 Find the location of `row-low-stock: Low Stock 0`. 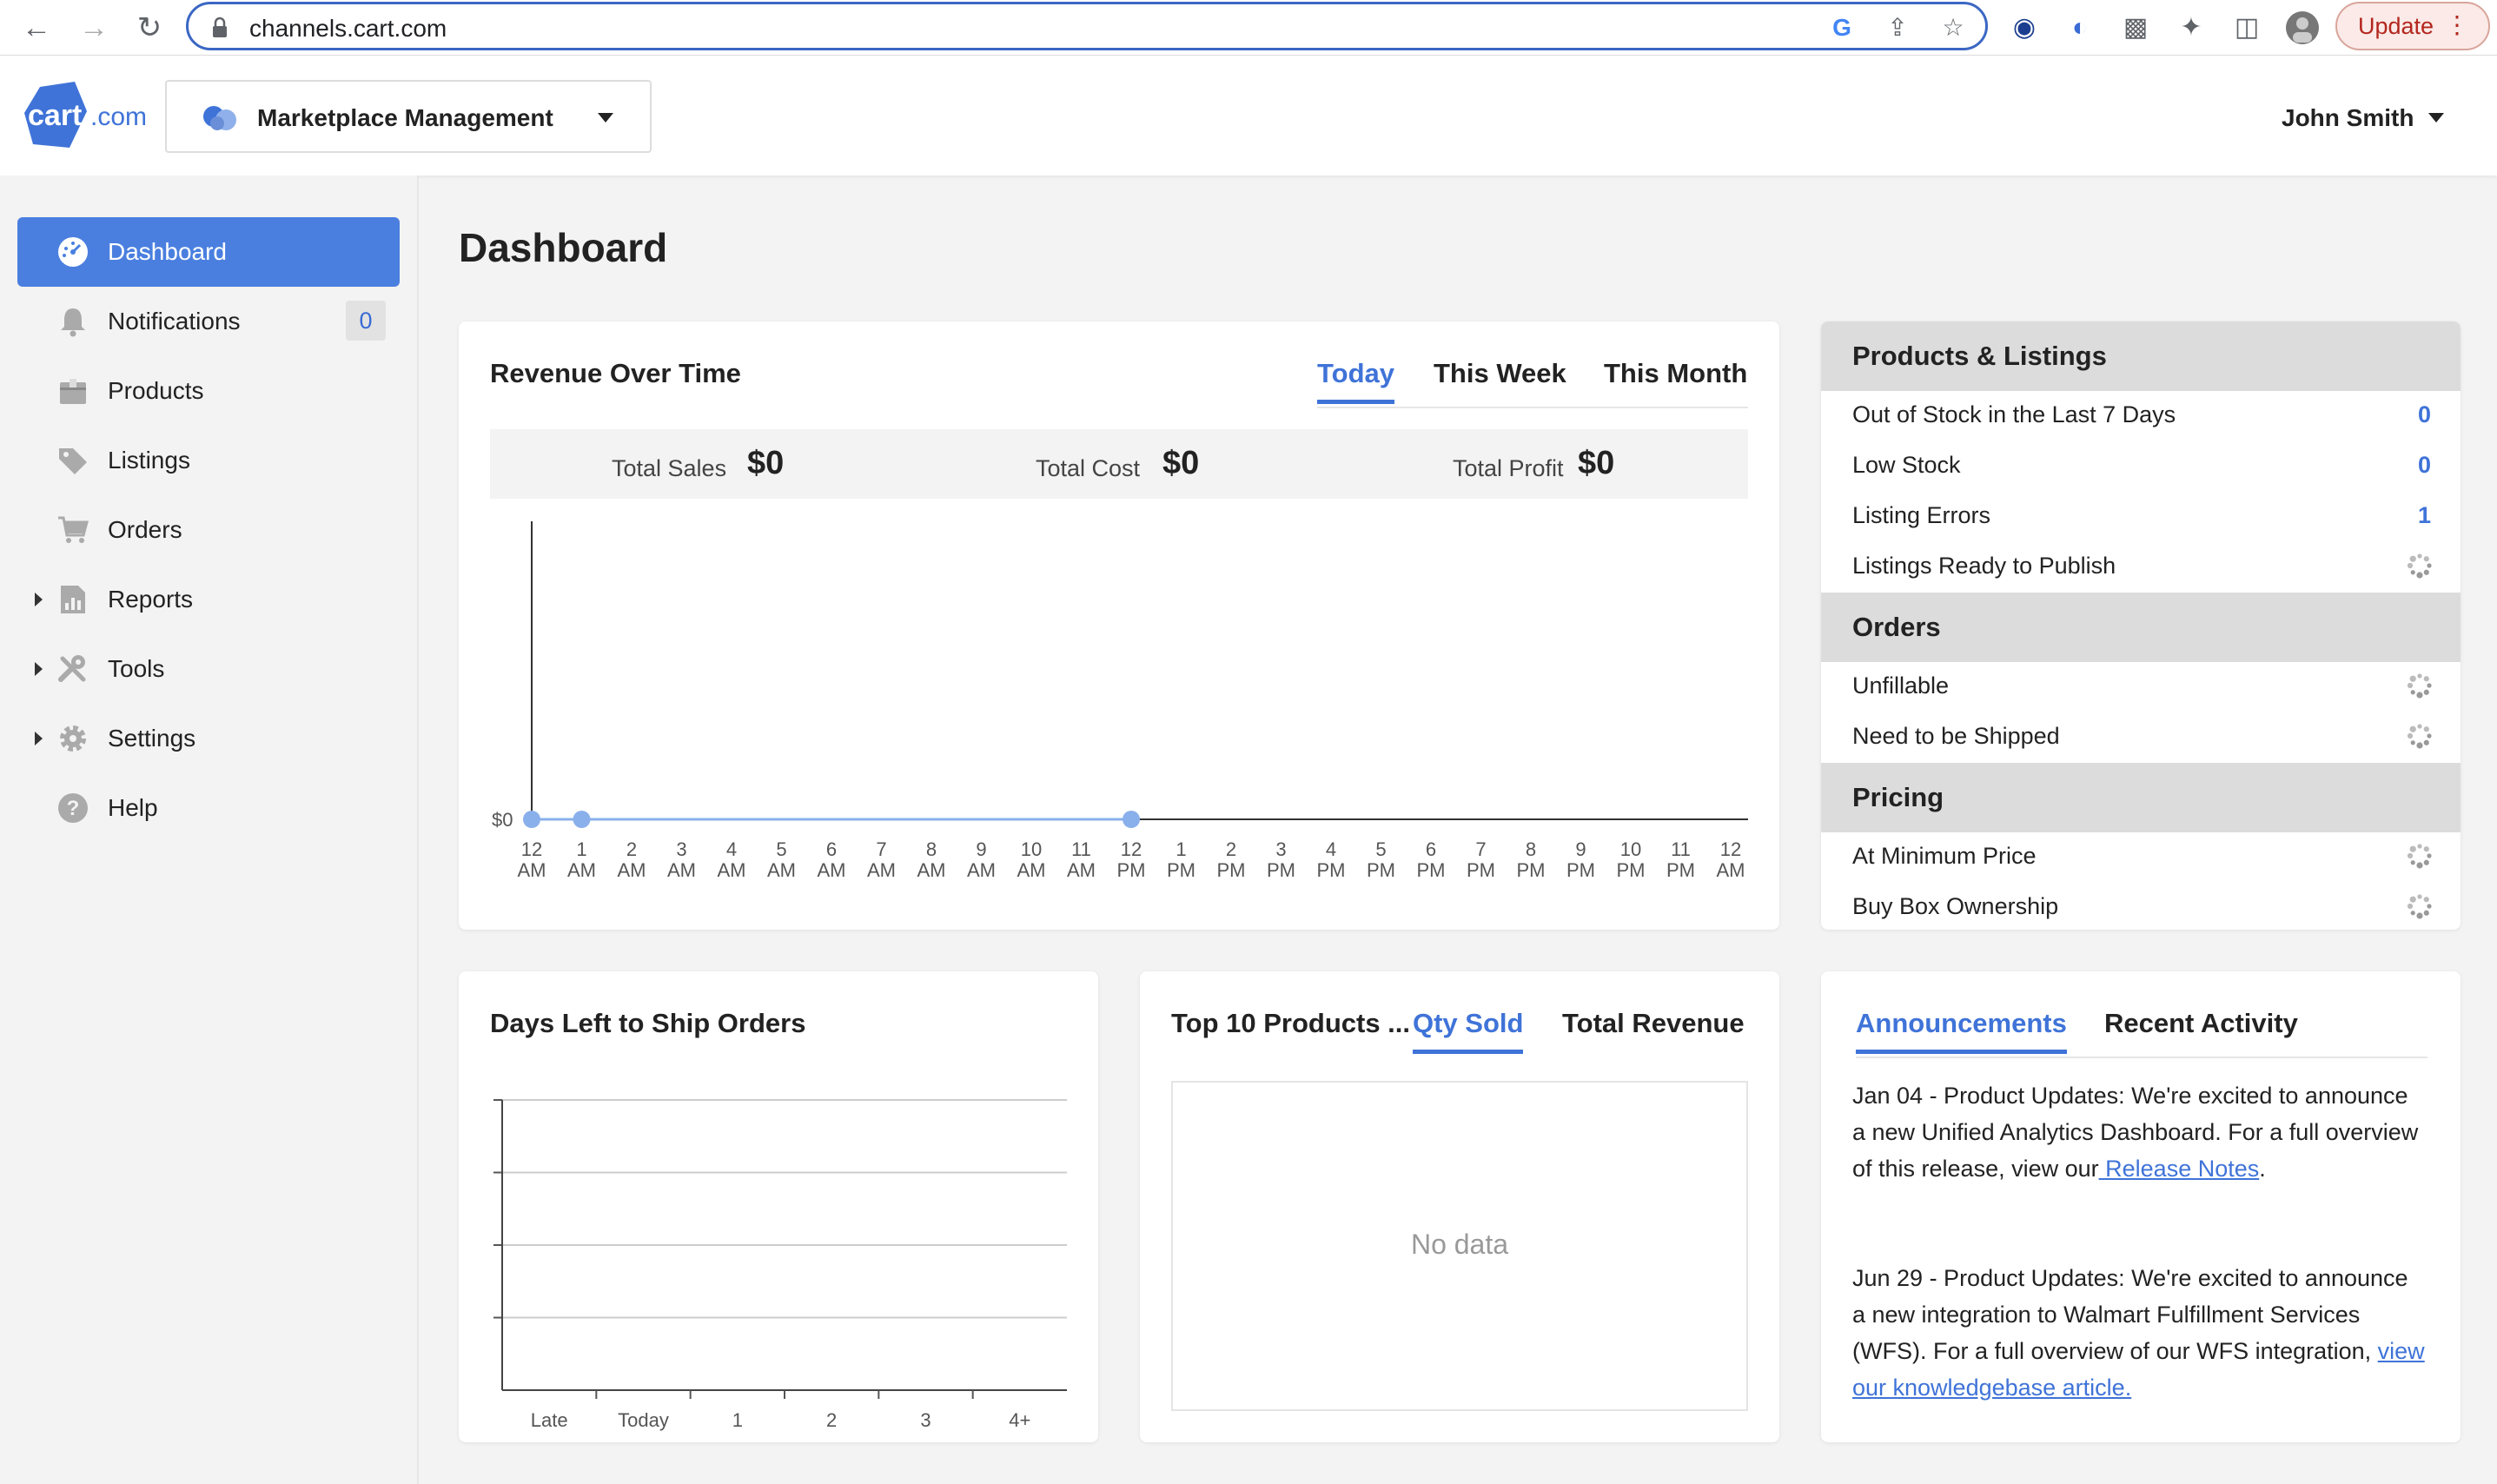

row-low-stock: Low Stock 0 is located at coordinates (2141, 465).